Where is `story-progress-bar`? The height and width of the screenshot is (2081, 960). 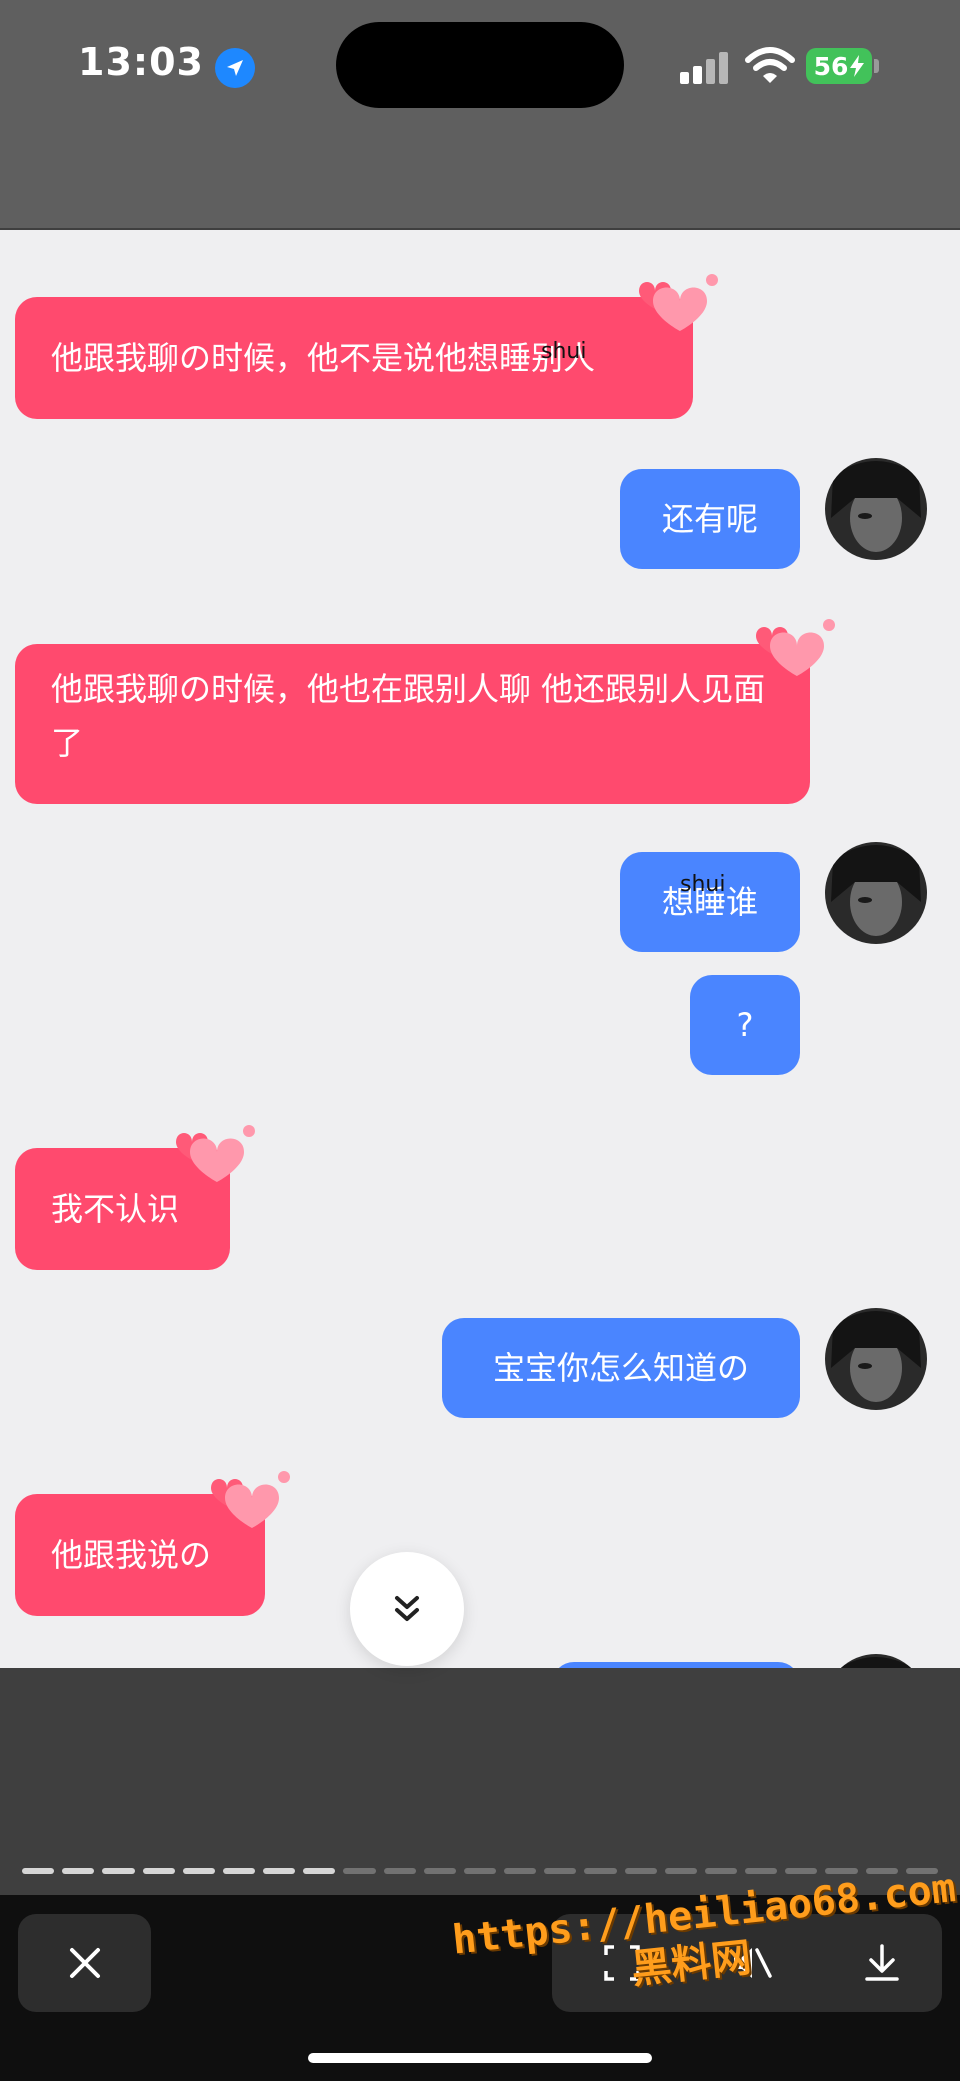
story-progress-bar is located at coordinates (480, 1871).